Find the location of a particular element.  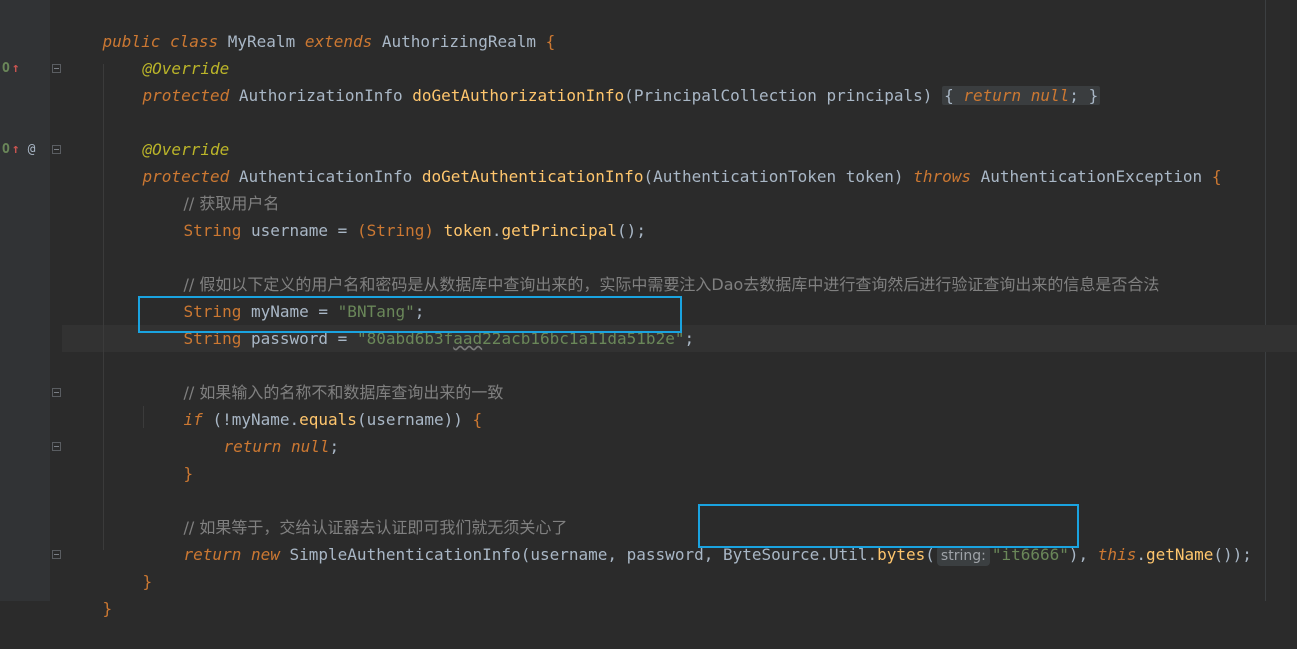

code-line-11: String myName = "BNTang"; is located at coordinates (285, 296).